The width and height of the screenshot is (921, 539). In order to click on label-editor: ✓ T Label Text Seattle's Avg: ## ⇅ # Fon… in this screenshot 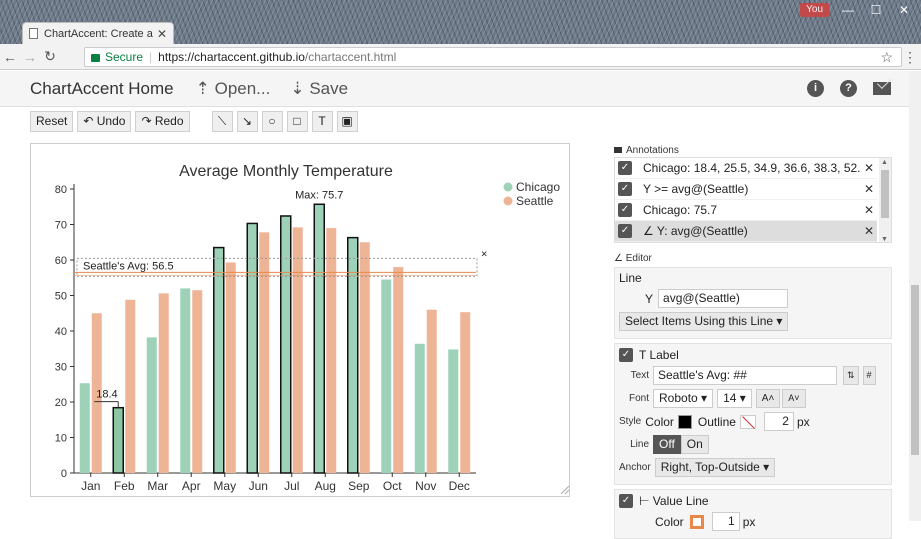, I will do `click(753, 414)`.